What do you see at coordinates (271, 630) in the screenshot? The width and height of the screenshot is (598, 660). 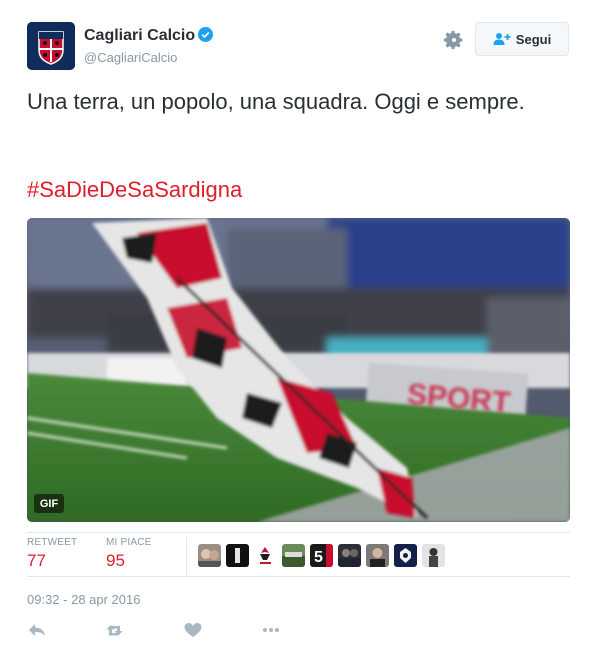 I see `more-icon` at bounding box center [271, 630].